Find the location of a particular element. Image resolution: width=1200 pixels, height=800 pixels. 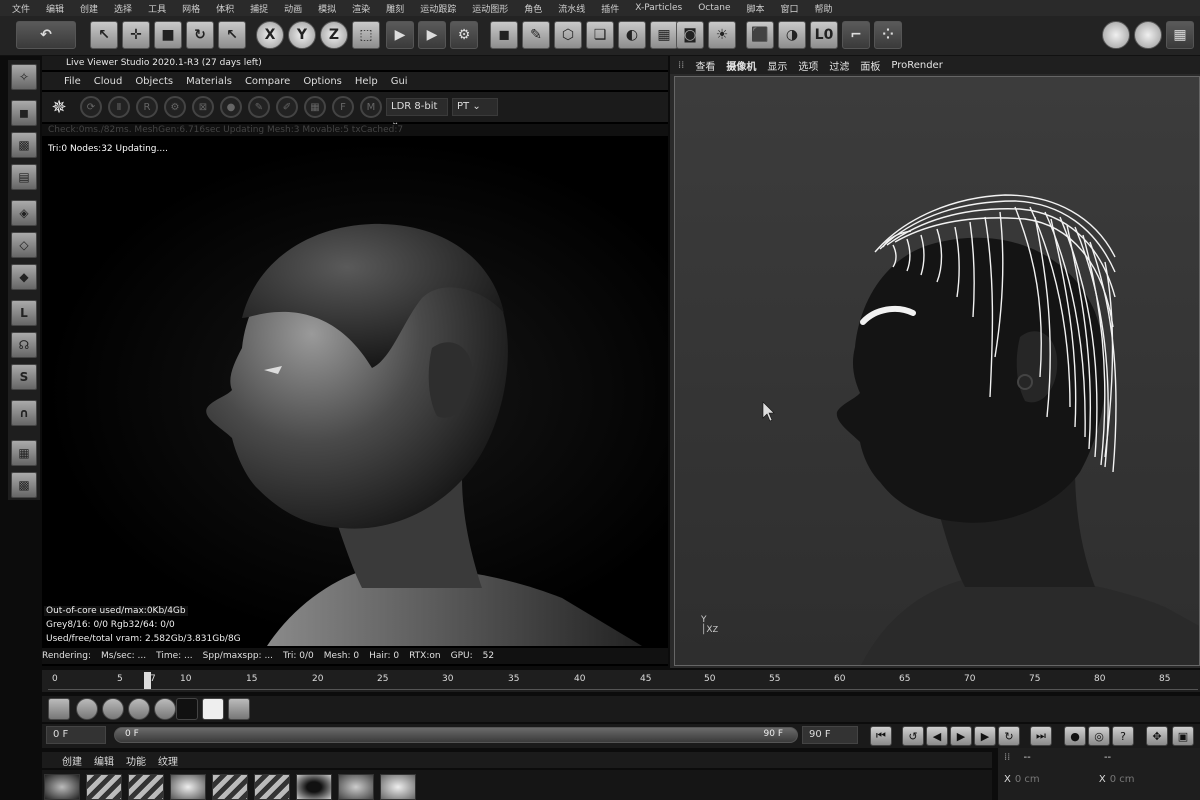

pause-icon: Ⅱ is located at coordinates (119, 107).